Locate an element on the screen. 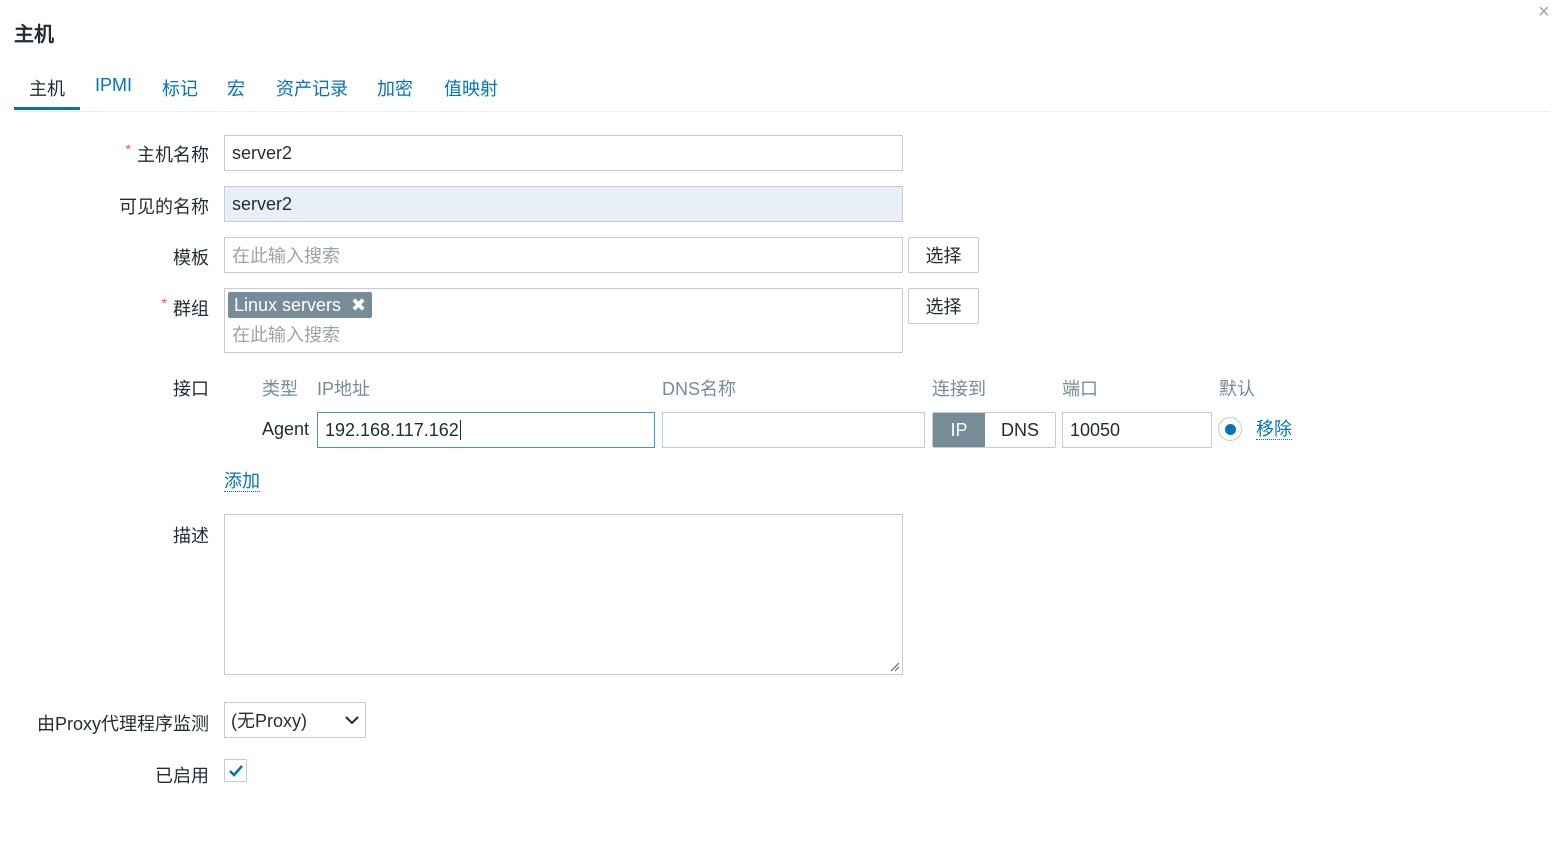 The width and height of the screenshot is (1563, 846). group-tag: Linux servers ✖ is located at coordinates (300, 305).